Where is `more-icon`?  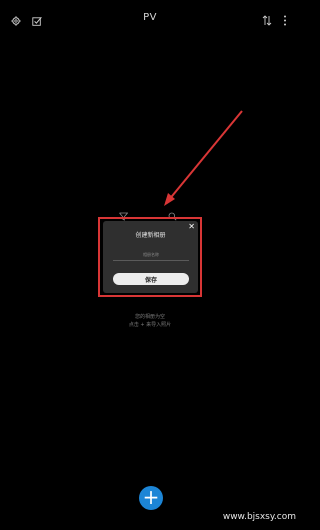 more-icon is located at coordinates (285, 18).